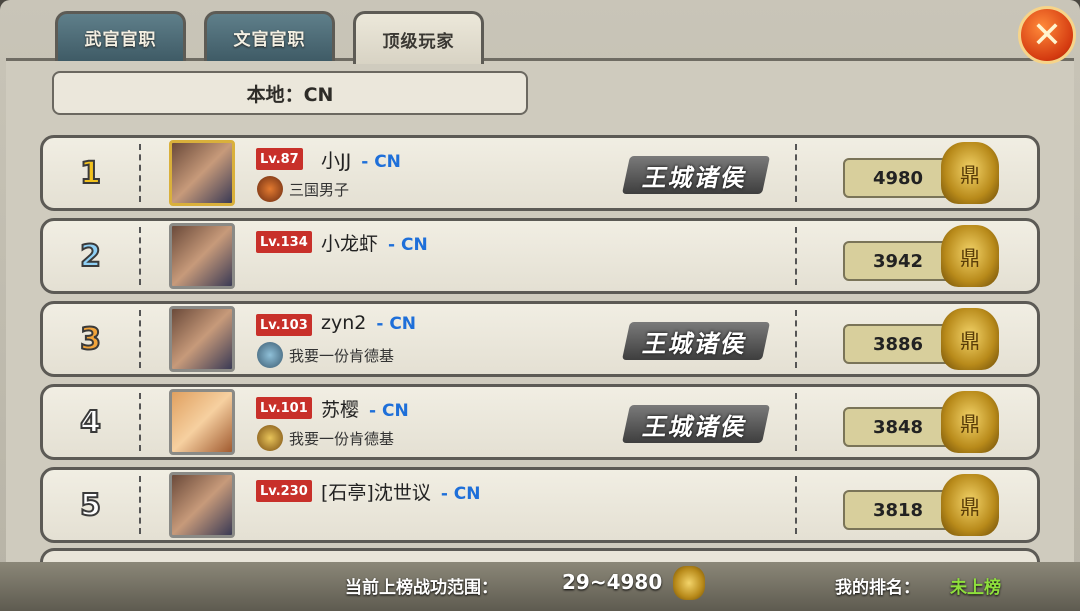 The height and width of the screenshot is (611, 1080). I want to click on merit-score: 3848, so click(898, 427).